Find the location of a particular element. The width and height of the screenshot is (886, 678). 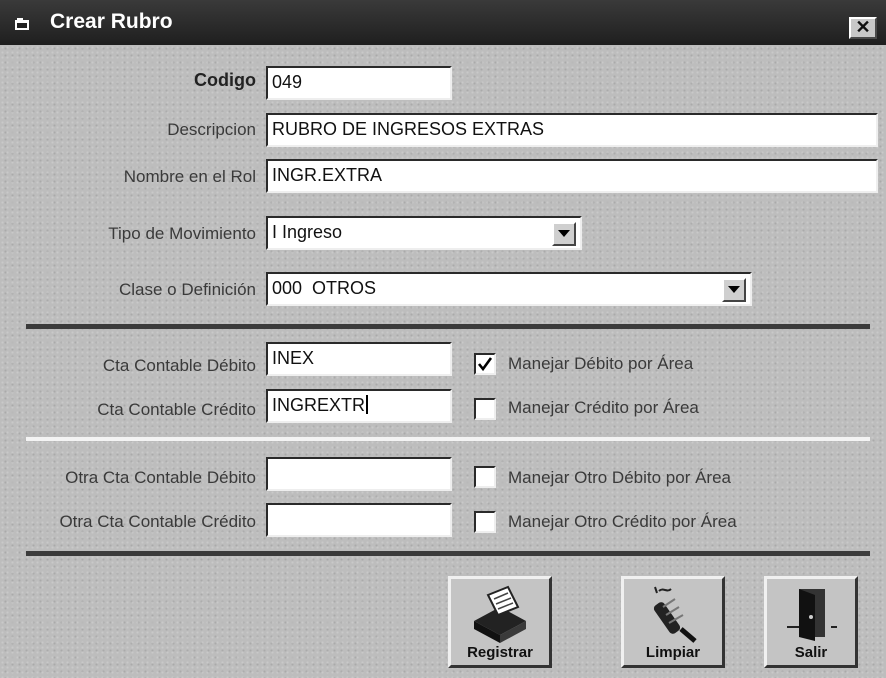

salir-button: Salir is located at coordinates (811, 622).